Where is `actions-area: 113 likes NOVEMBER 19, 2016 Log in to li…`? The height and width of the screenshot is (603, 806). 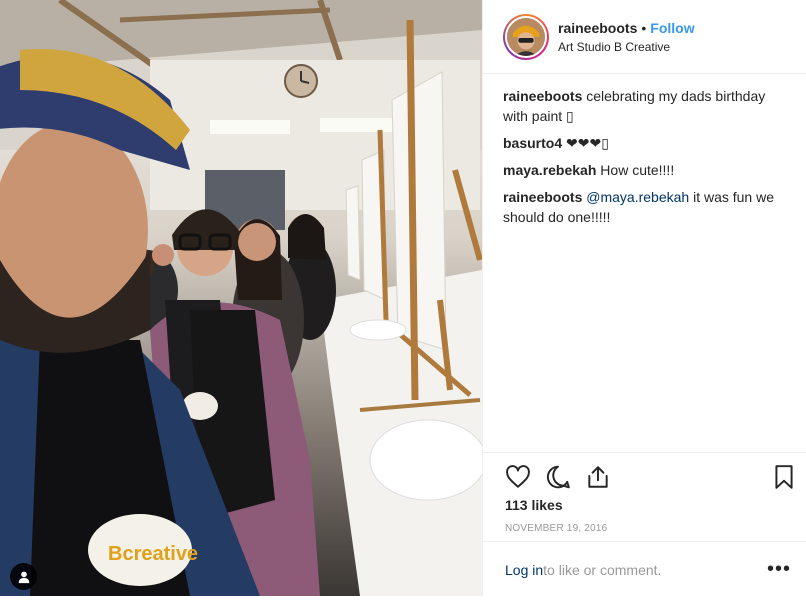
actions-area: 113 likes NOVEMBER 19, 2016 Log in to li… is located at coordinates (644, 524).